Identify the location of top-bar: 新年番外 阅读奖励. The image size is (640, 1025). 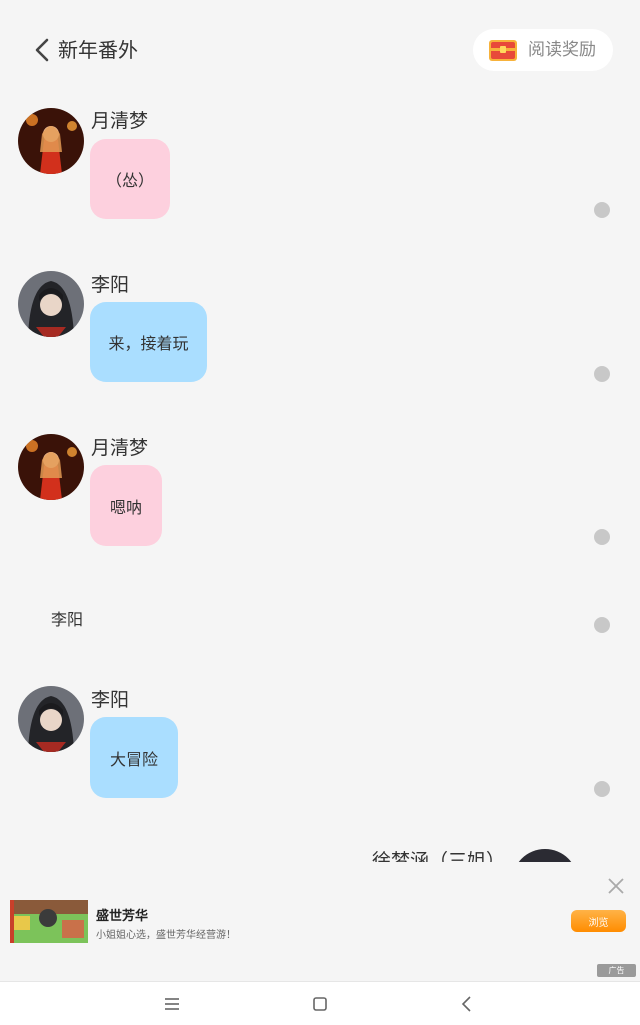
(320, 50).